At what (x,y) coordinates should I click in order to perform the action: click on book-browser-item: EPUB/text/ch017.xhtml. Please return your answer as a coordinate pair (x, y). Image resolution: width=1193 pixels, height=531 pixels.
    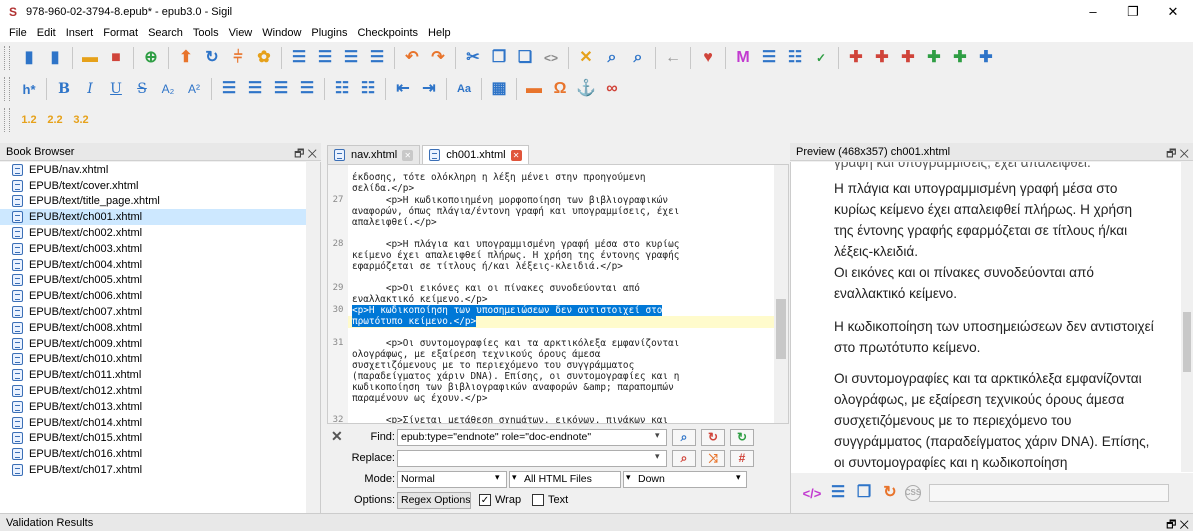
    Looking at the image, I should click on (160, 470).